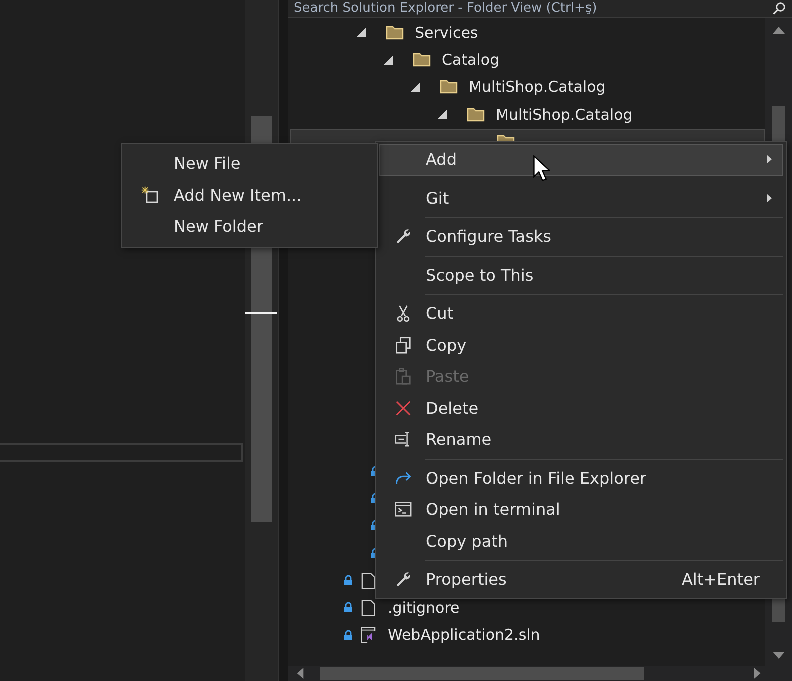 The height and width of the screenshot is (681, 792). I want to click on shortcut-text: Alt+Enter, so click(721, 580).